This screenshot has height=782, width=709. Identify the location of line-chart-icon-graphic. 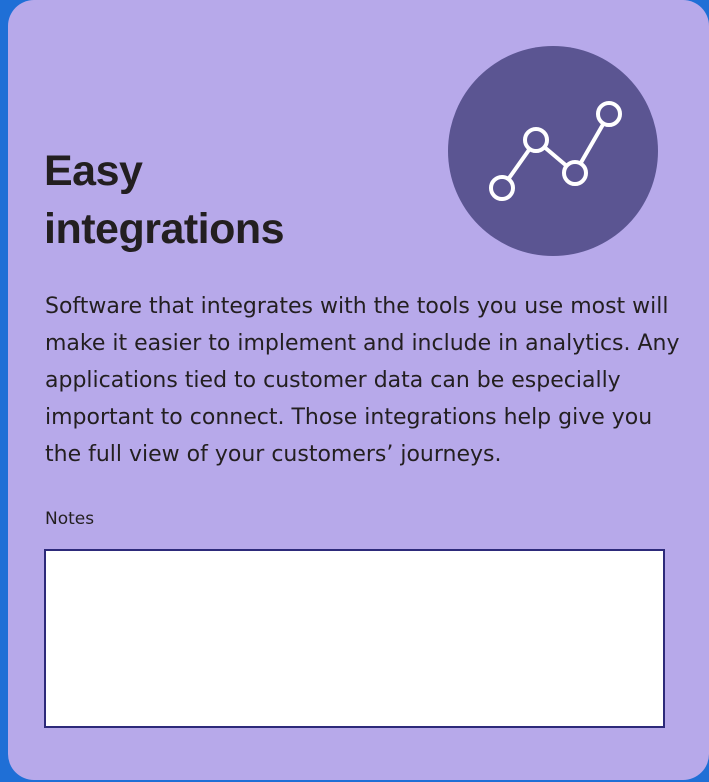
(555, 151).